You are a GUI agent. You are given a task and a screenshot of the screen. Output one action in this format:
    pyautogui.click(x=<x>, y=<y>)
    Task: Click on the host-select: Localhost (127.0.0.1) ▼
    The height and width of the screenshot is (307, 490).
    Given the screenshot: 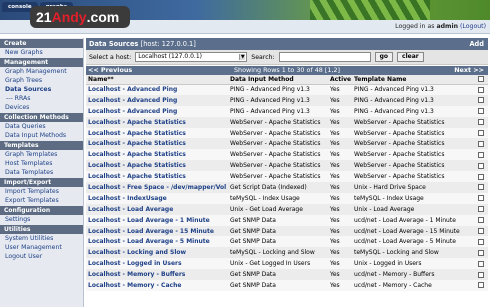 What is the action you would take?
    pyautogui.click(x=191, y=57)
    